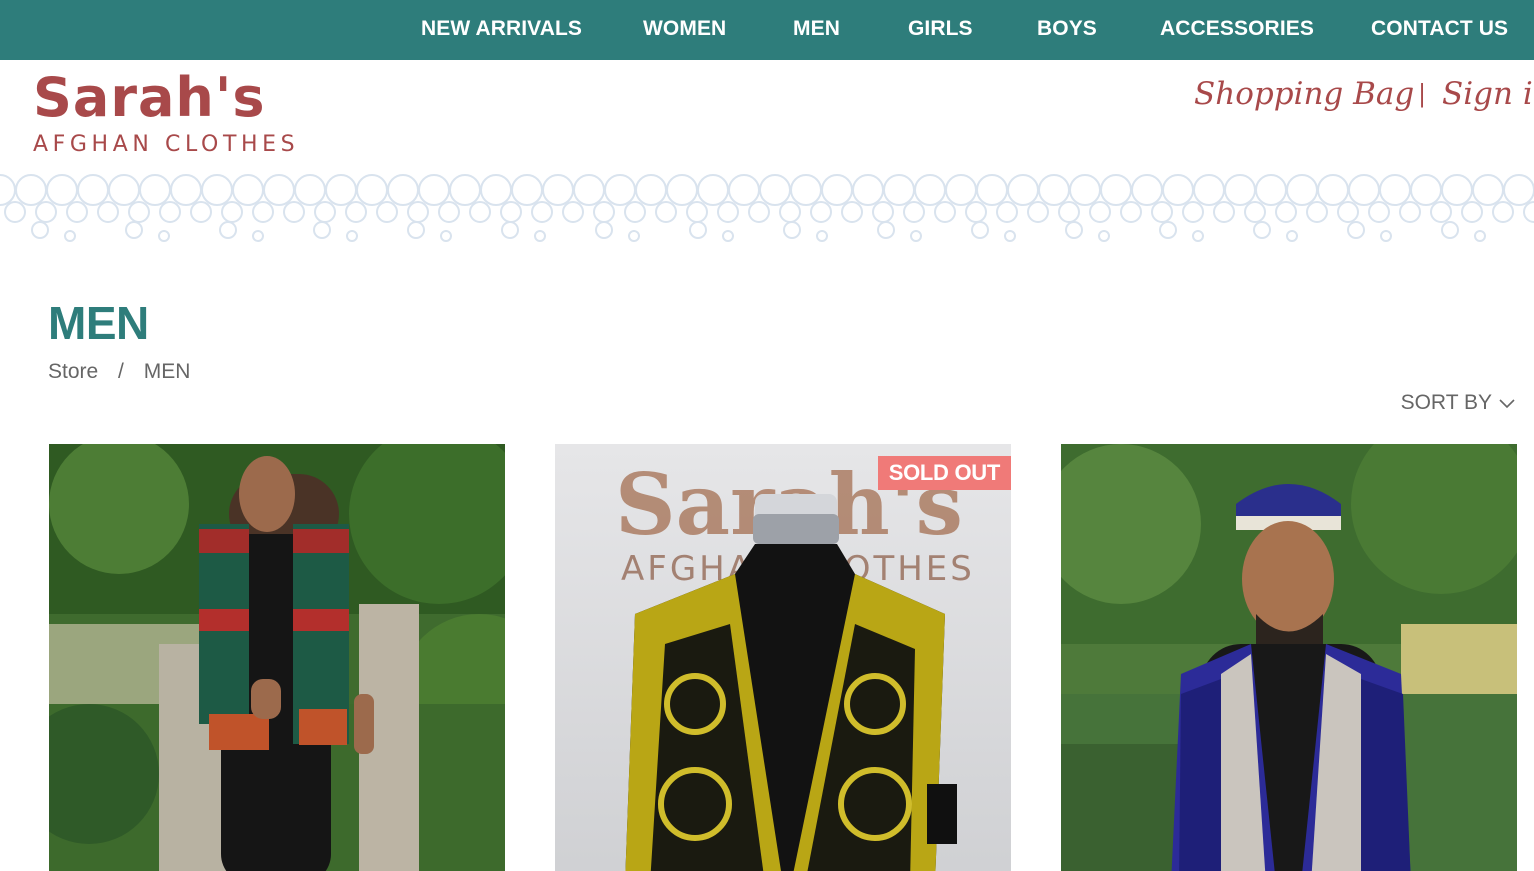 The height and width of the screenshot is (871, 1534). What do you see at coordinates (944, 473) in the screenshot?
I see `sold-out-badge: SOLD OUT` at bounding box center [944, 473].